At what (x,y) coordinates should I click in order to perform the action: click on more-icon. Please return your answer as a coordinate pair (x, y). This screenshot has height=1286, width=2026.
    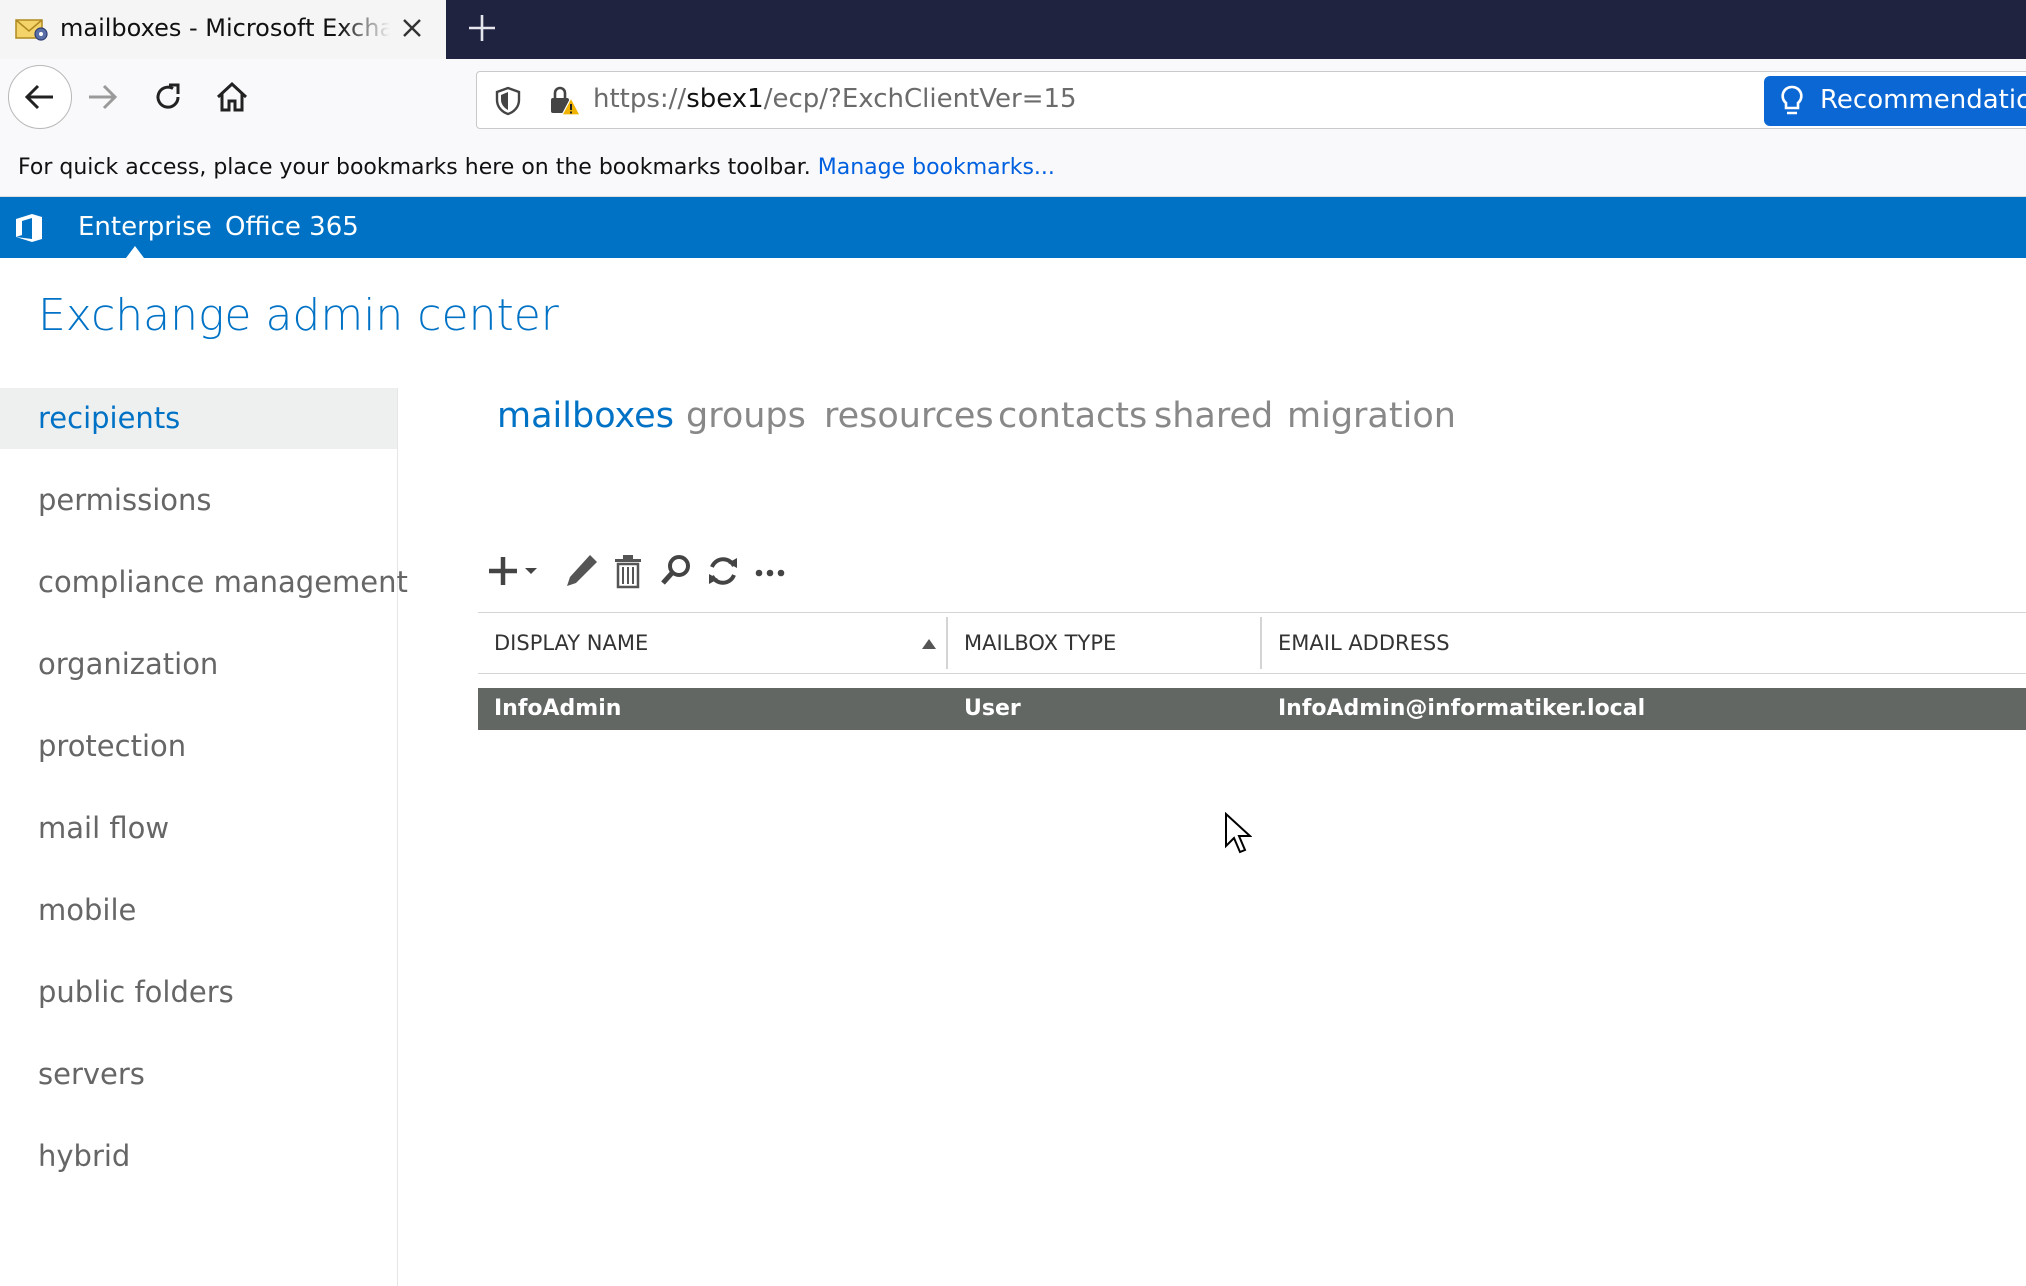
    Looking at the image, I should click on (770, 573).